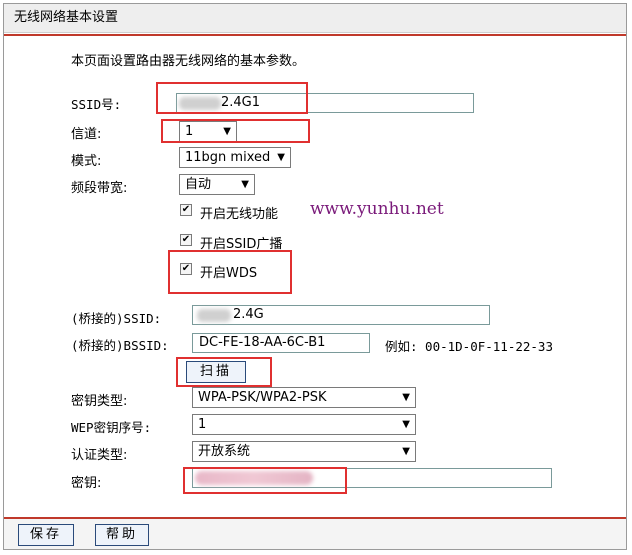 The width and height of the screenshot is (632, 555). Describe the element at coordinates (122, 535) in the screenshot. I see `help-button: 帮助` at that location.